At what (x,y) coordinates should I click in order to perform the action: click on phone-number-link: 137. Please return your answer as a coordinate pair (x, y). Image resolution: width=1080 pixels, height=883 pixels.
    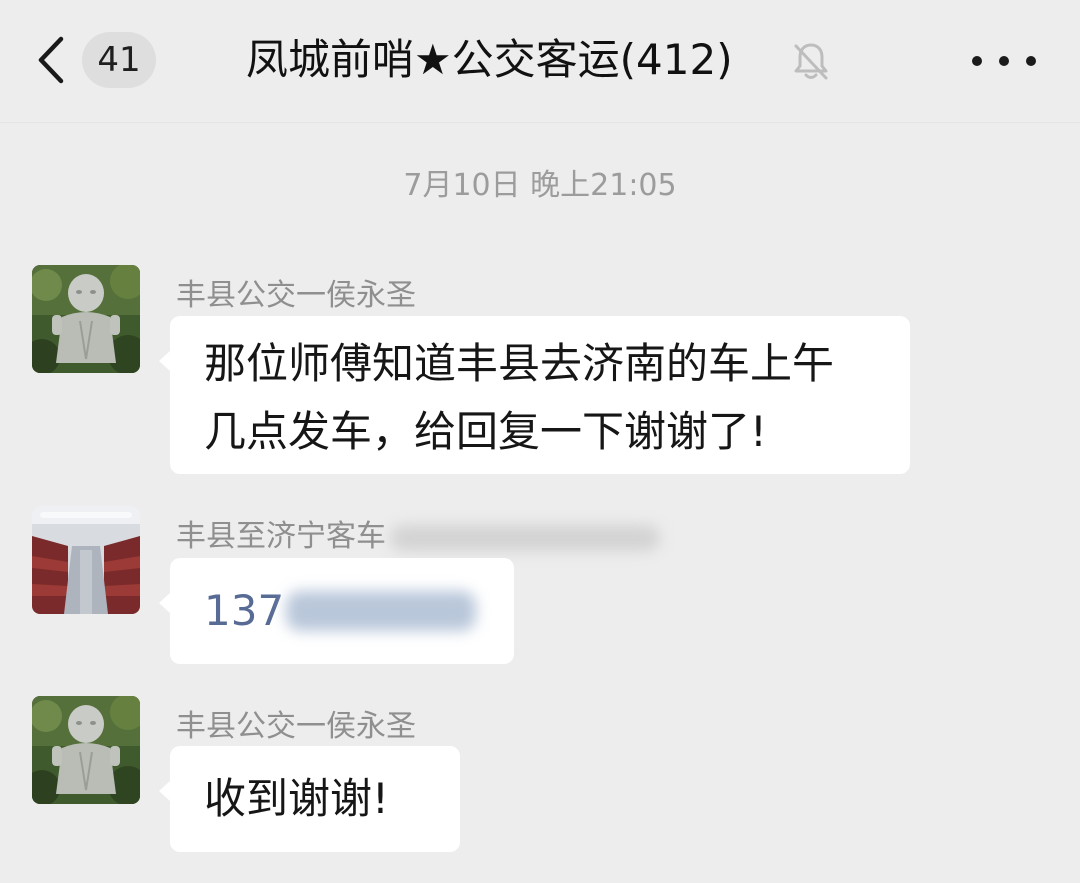
    Looking at the image, I should click on (244, 611).